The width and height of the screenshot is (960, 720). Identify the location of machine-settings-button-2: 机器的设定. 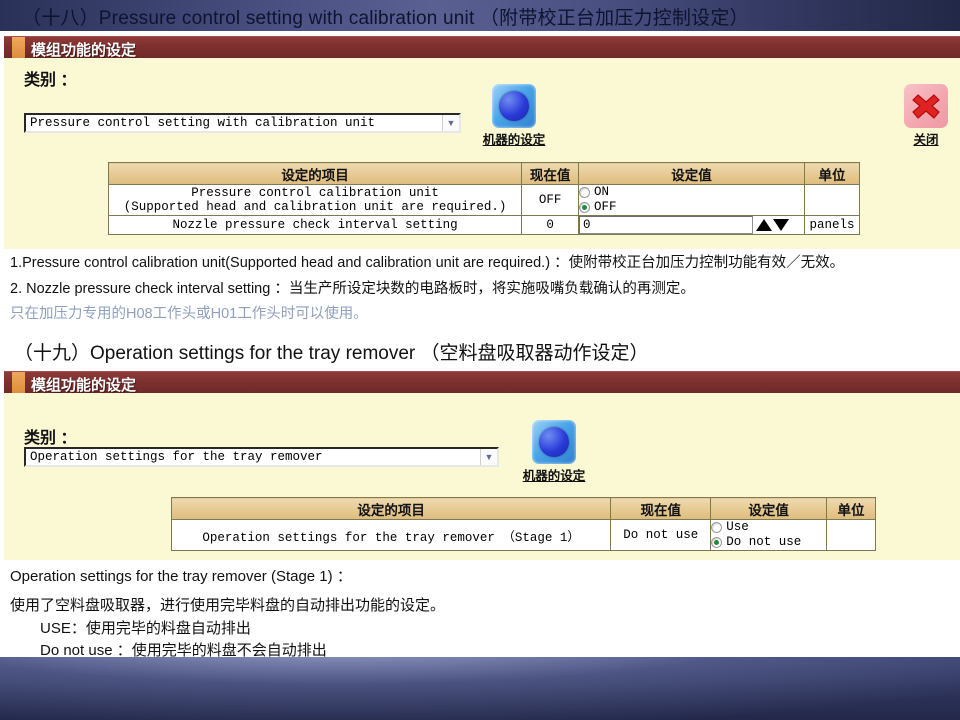
(554, 452).